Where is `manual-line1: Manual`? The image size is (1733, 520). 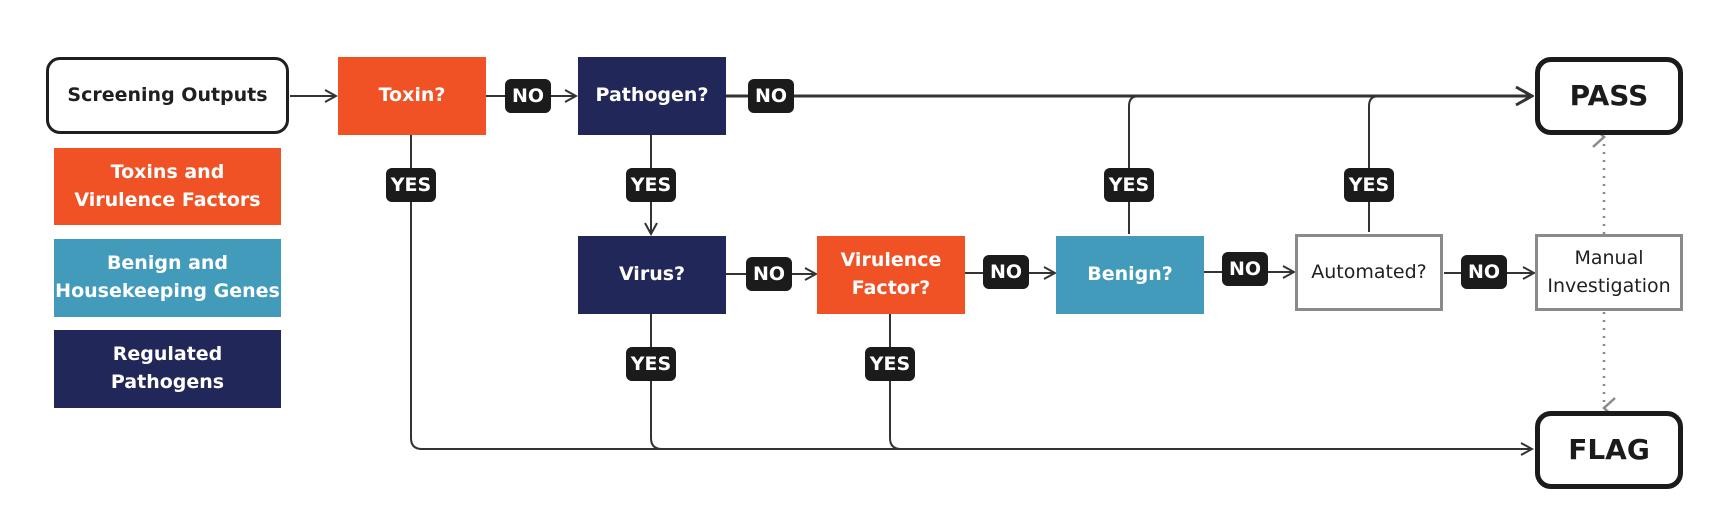 manual-line1: Manual is located at coordinates (1609, 257).